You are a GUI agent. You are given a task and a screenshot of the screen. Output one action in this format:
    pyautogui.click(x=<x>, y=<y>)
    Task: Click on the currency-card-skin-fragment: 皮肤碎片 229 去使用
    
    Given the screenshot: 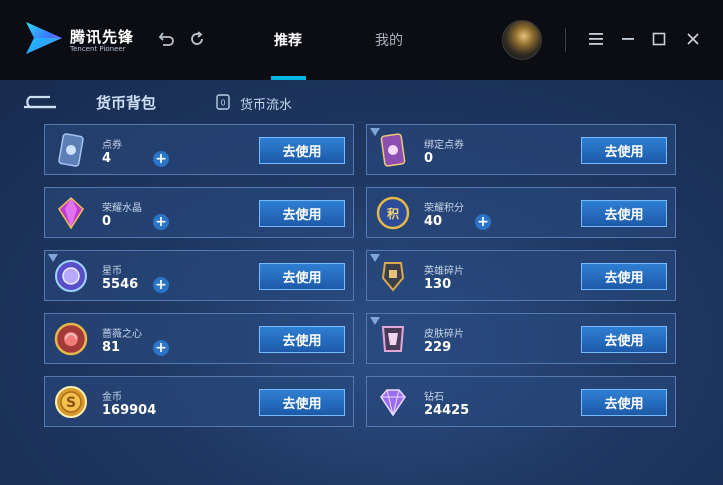 What is the action you would take?
    pyautogui.click(x=521, y=338)
    